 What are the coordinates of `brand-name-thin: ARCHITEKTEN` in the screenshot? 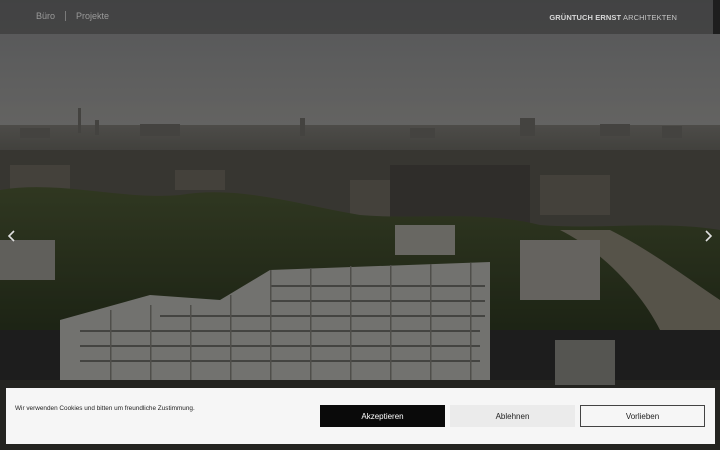 It's located at (649, 17).